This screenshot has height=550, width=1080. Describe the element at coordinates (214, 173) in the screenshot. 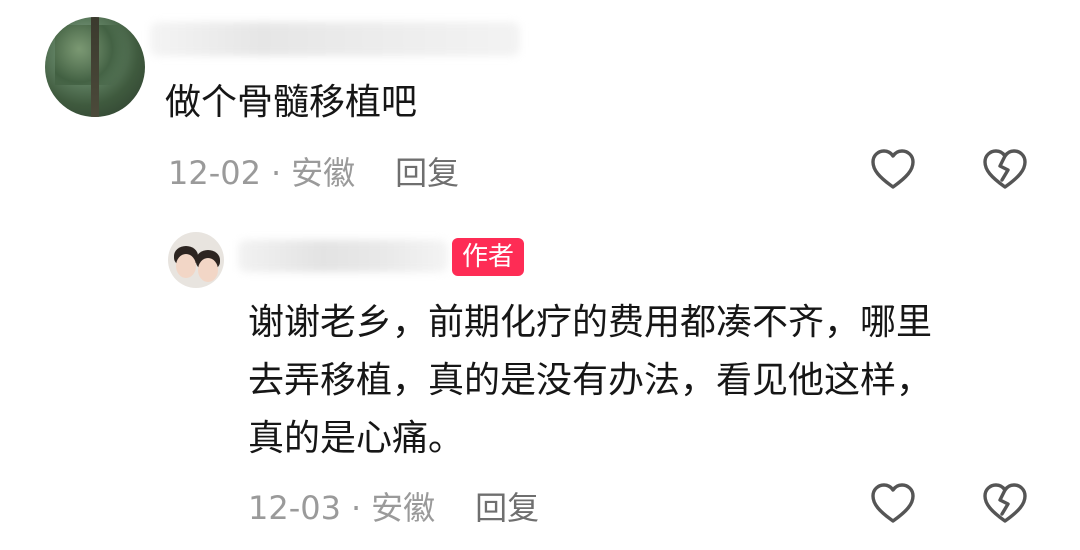

I see `comment-date: 12-02` at that location.